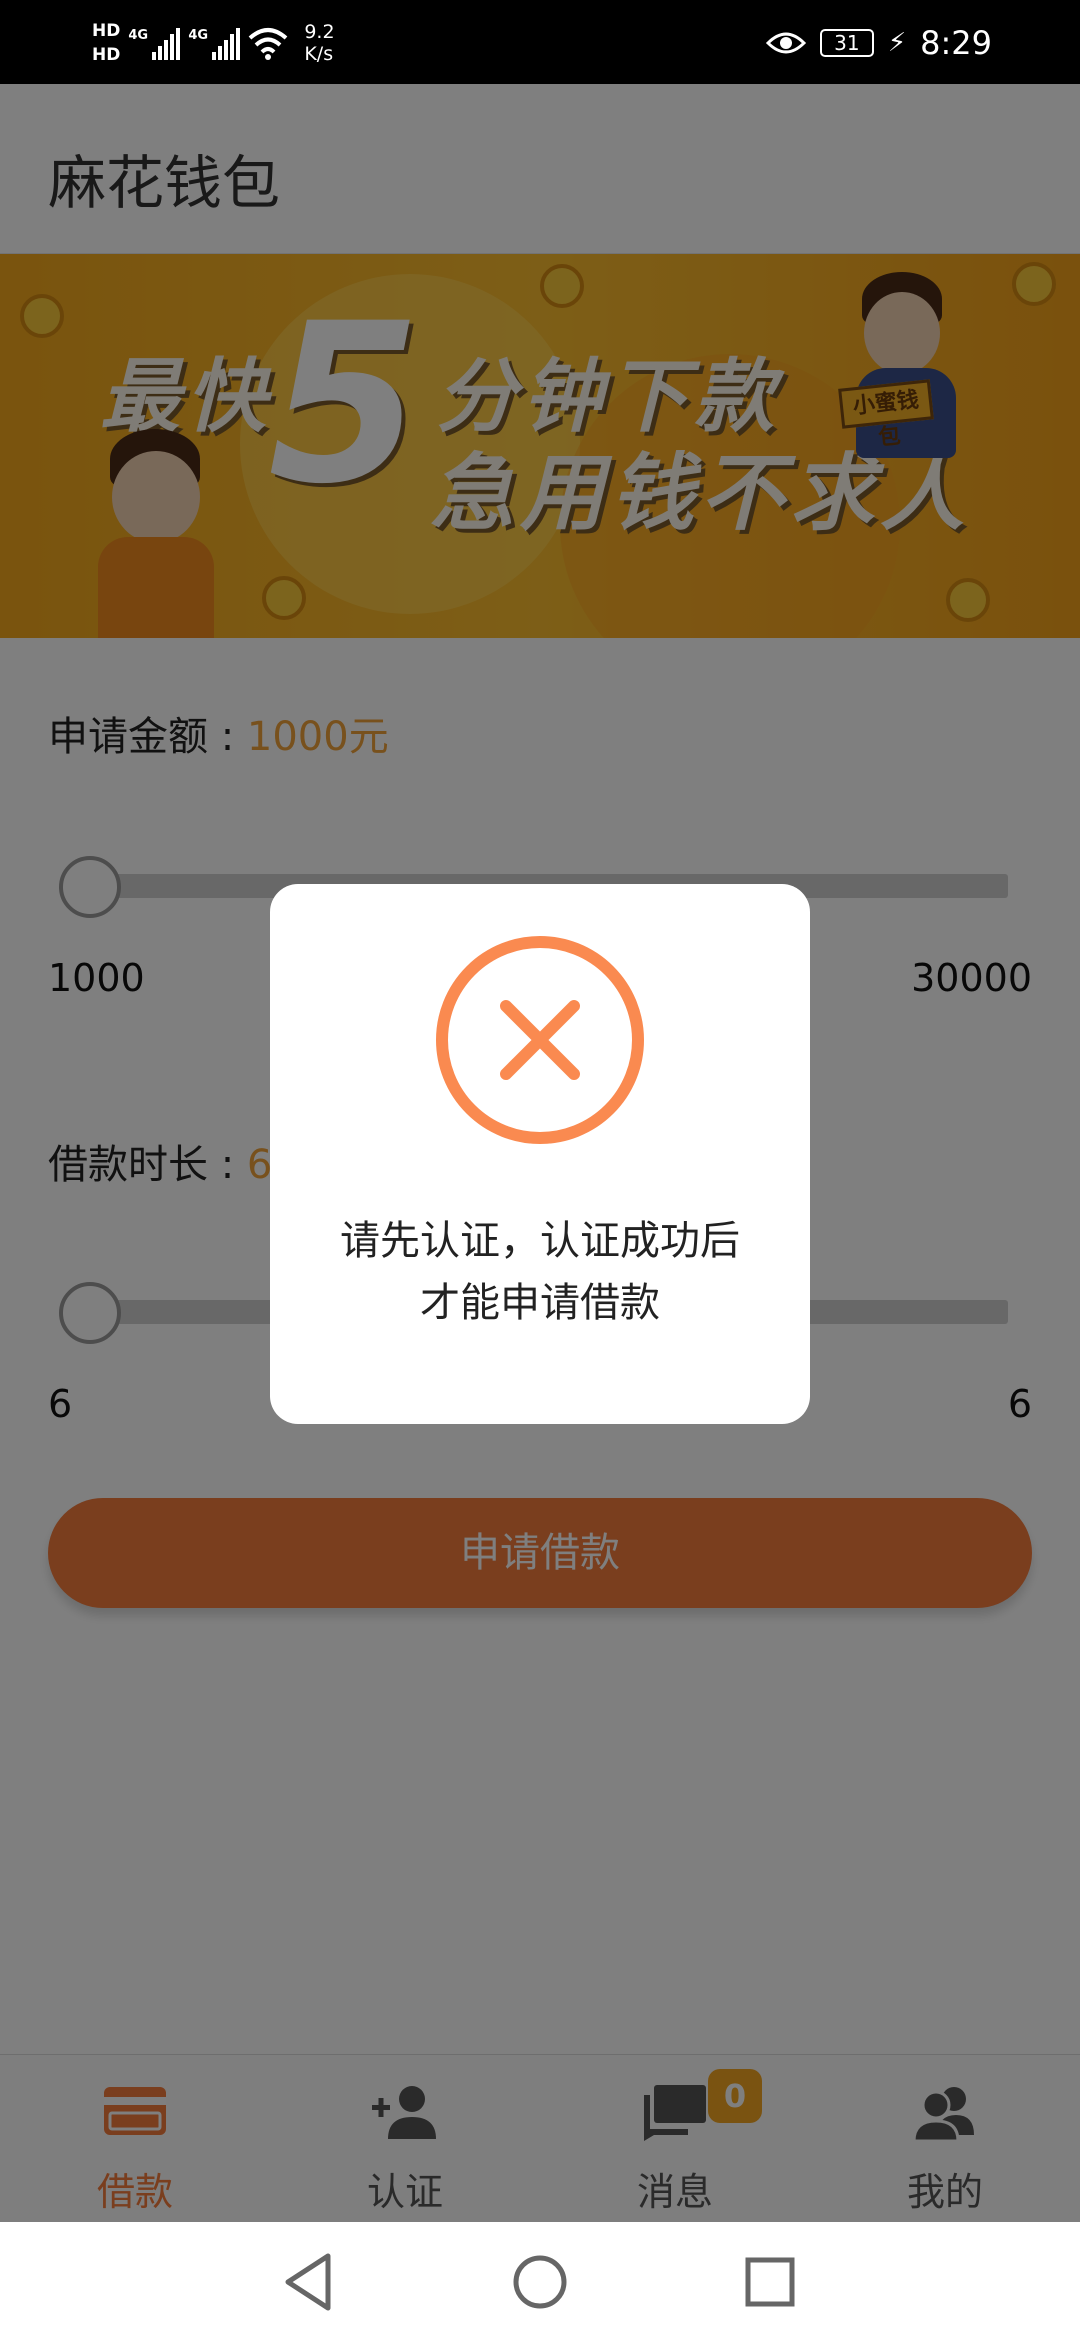 Image resolution: width=1080 pixels, height=2340 pixels. What do you see at coordinates (319, 54) in the screenshot?
I see `speed-unit: K/s` at bounding box center [319, 54].